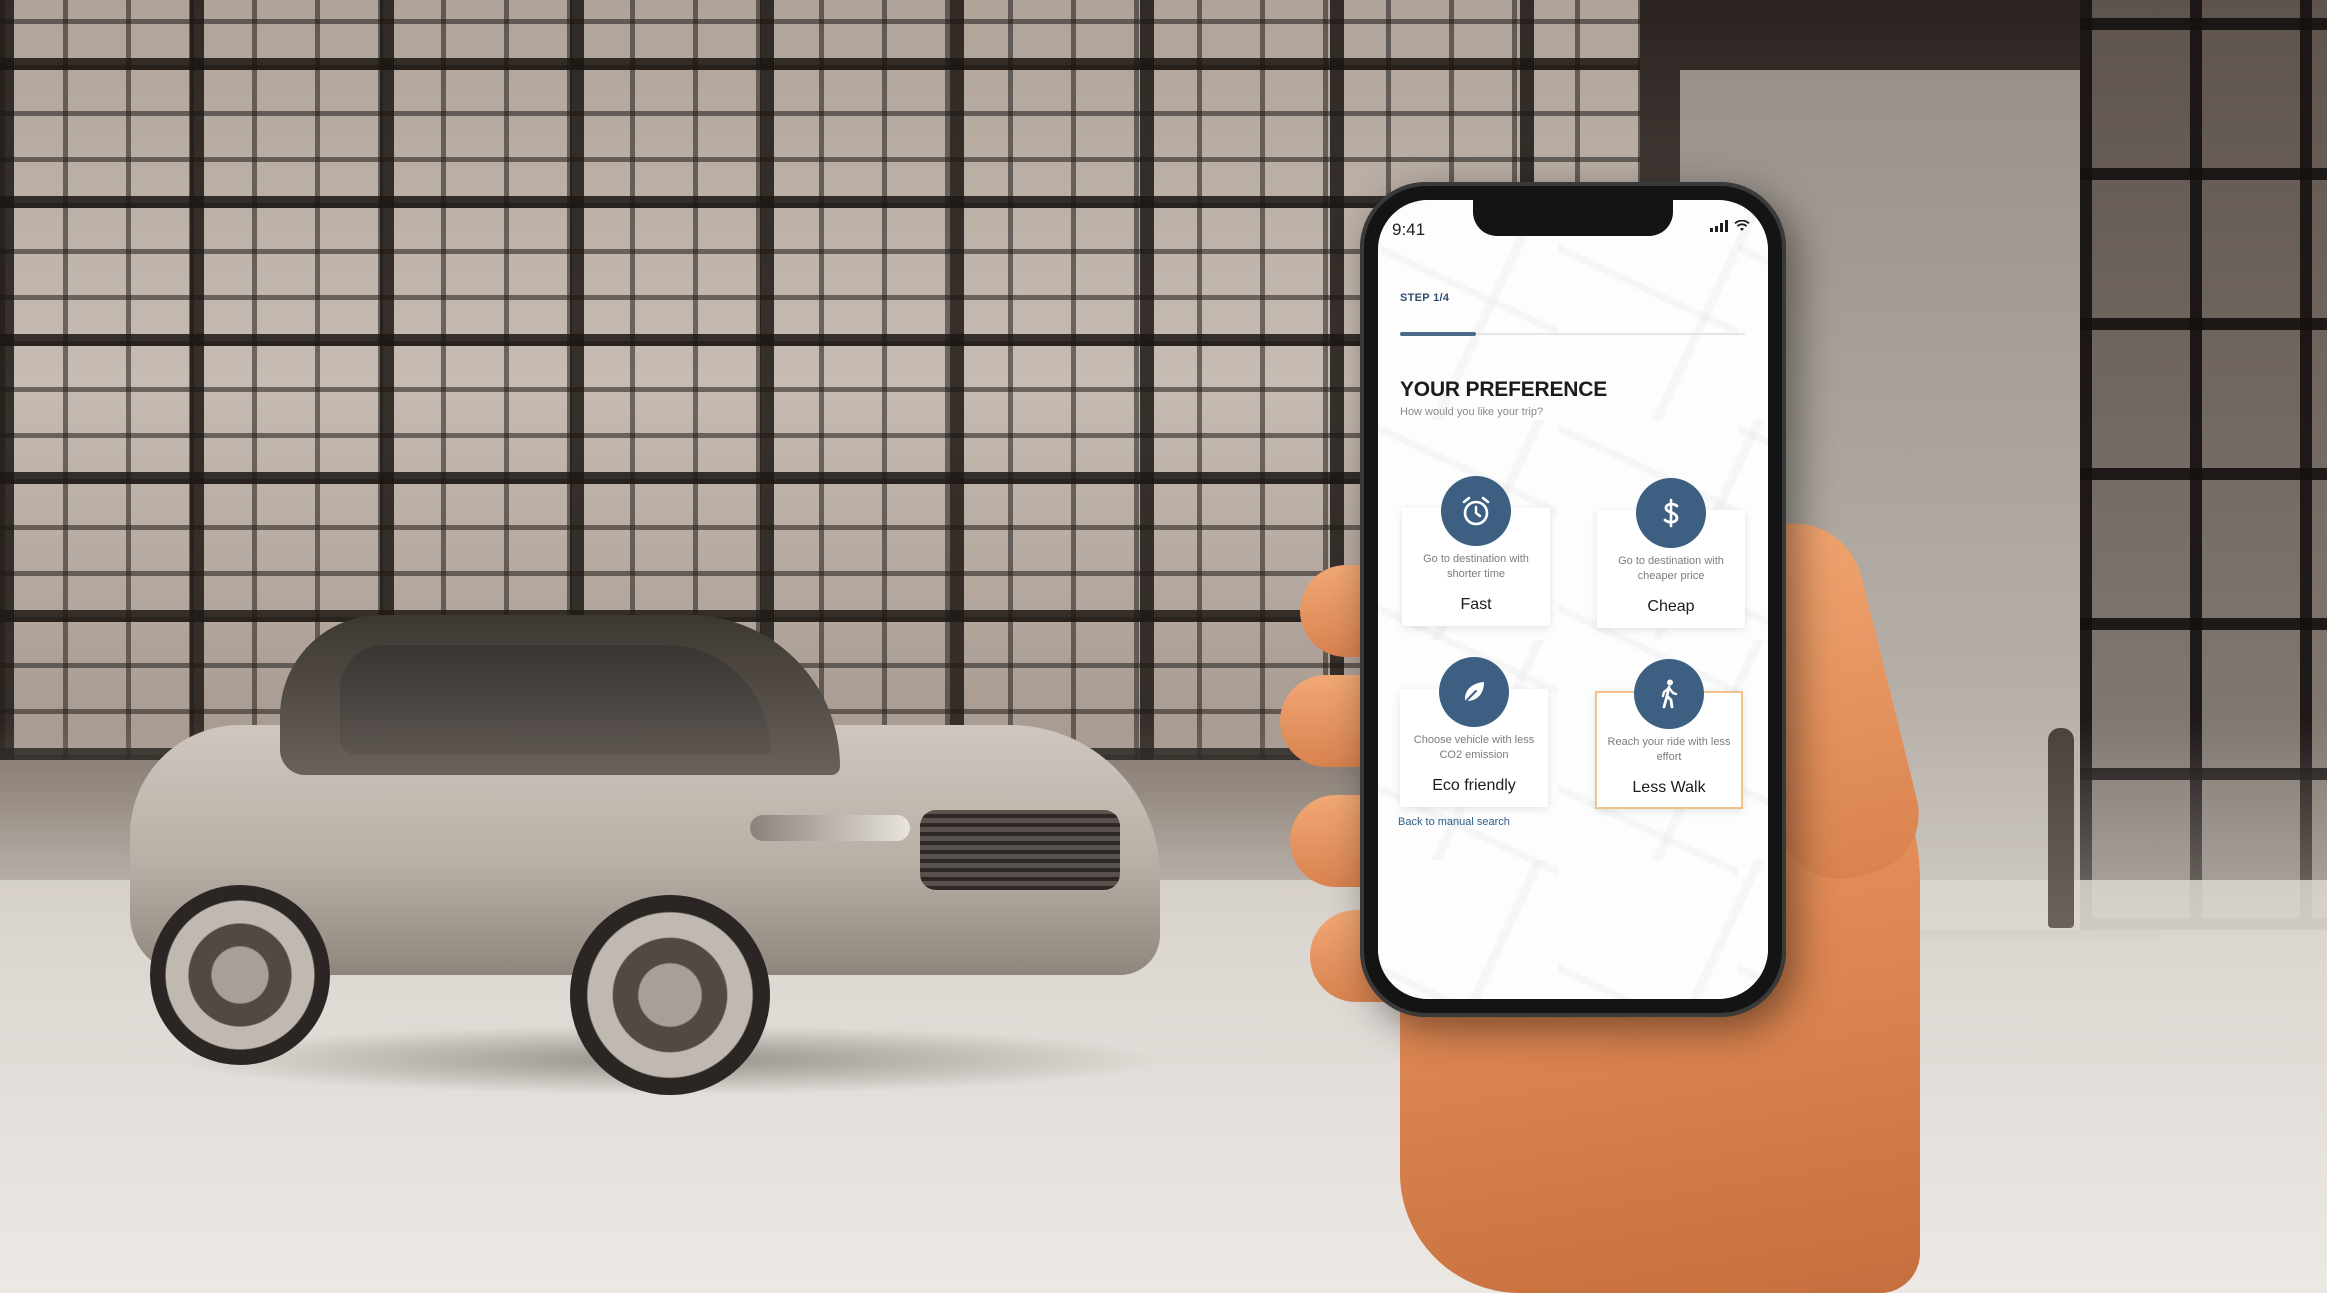 The height and width of the screenshot is (1293, 2327). What do you see at coordinates (1669, 749) in the screenshot?
I see `option-description: Reach your ride with less effort` at bounding box center [1669, 749].